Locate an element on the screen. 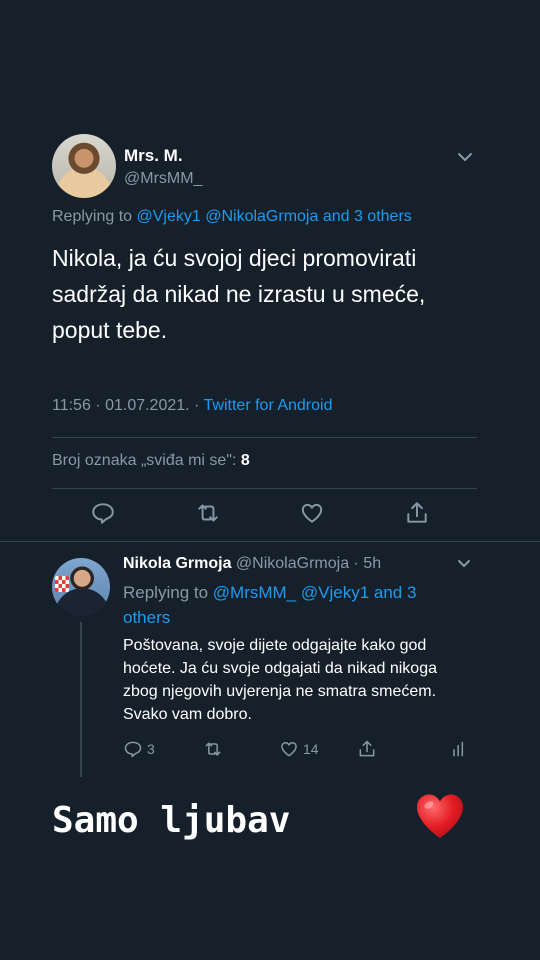  likes-count: 8 is located at coordinates (245, 460).